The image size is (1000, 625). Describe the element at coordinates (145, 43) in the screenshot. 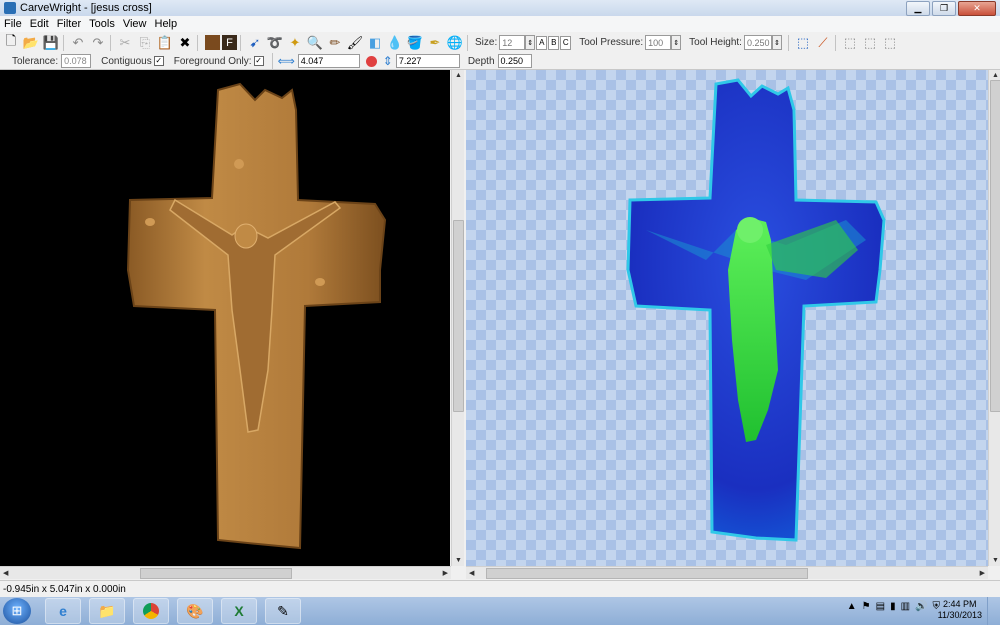

I see `copy-icon: ⎘` at that location.